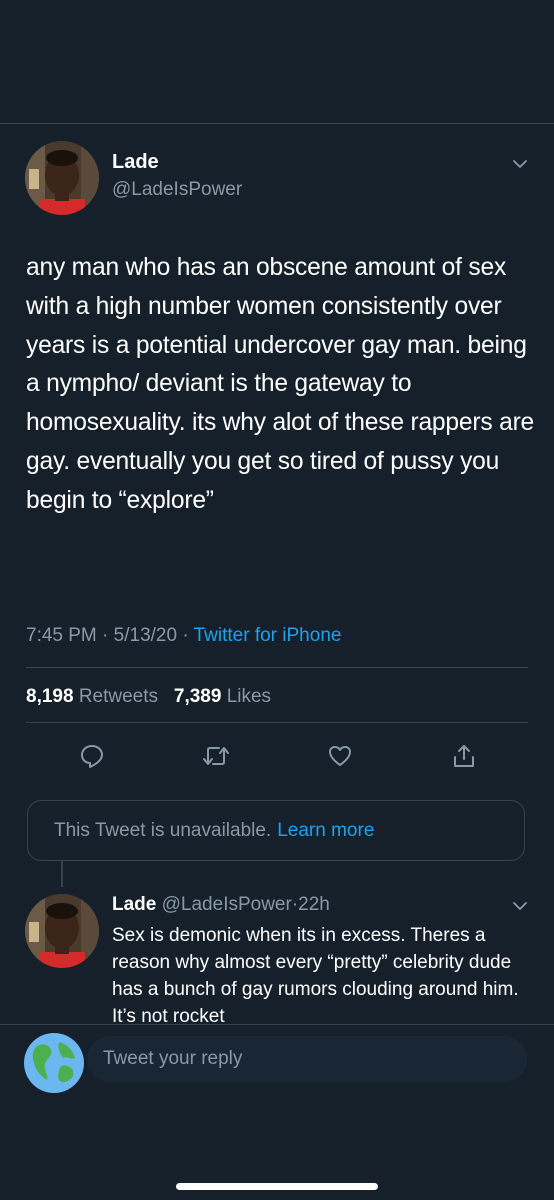 The image size is (554, 1200). What do you see at coordinates (277, 1112) in the screenshot?
I see `reply-composer-bar` at bounding box center [277, 1112].